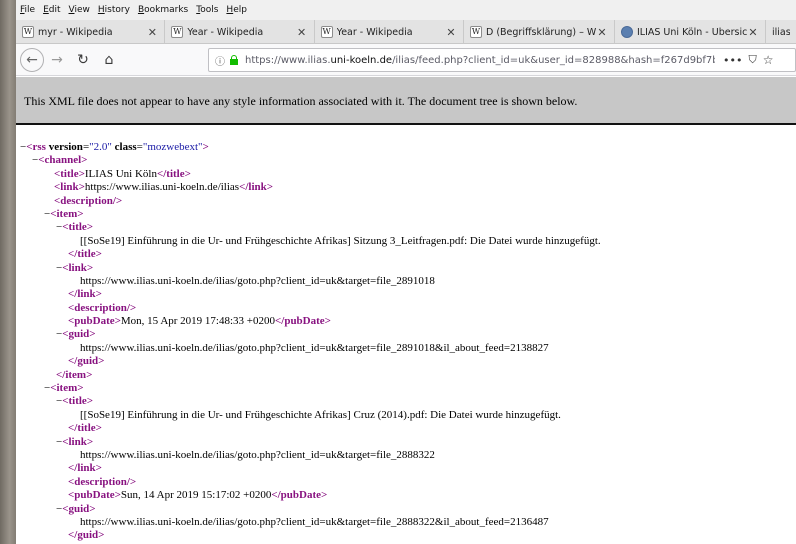 This screenshot has width=796, height=544. I want to click on menu-view: View, so click(79, 10).